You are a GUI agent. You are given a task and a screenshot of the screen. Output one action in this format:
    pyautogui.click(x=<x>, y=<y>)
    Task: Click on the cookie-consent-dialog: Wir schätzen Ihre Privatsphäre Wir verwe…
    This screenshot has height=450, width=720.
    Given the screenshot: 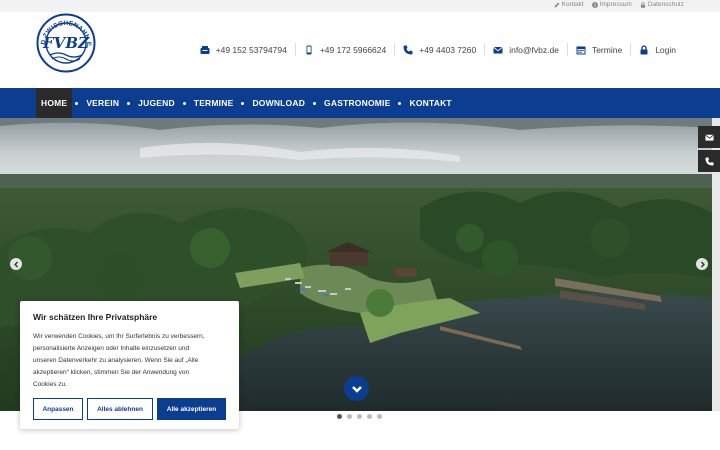 What is the action you would take?
    pyautogui.click(x=129, y=365)
    